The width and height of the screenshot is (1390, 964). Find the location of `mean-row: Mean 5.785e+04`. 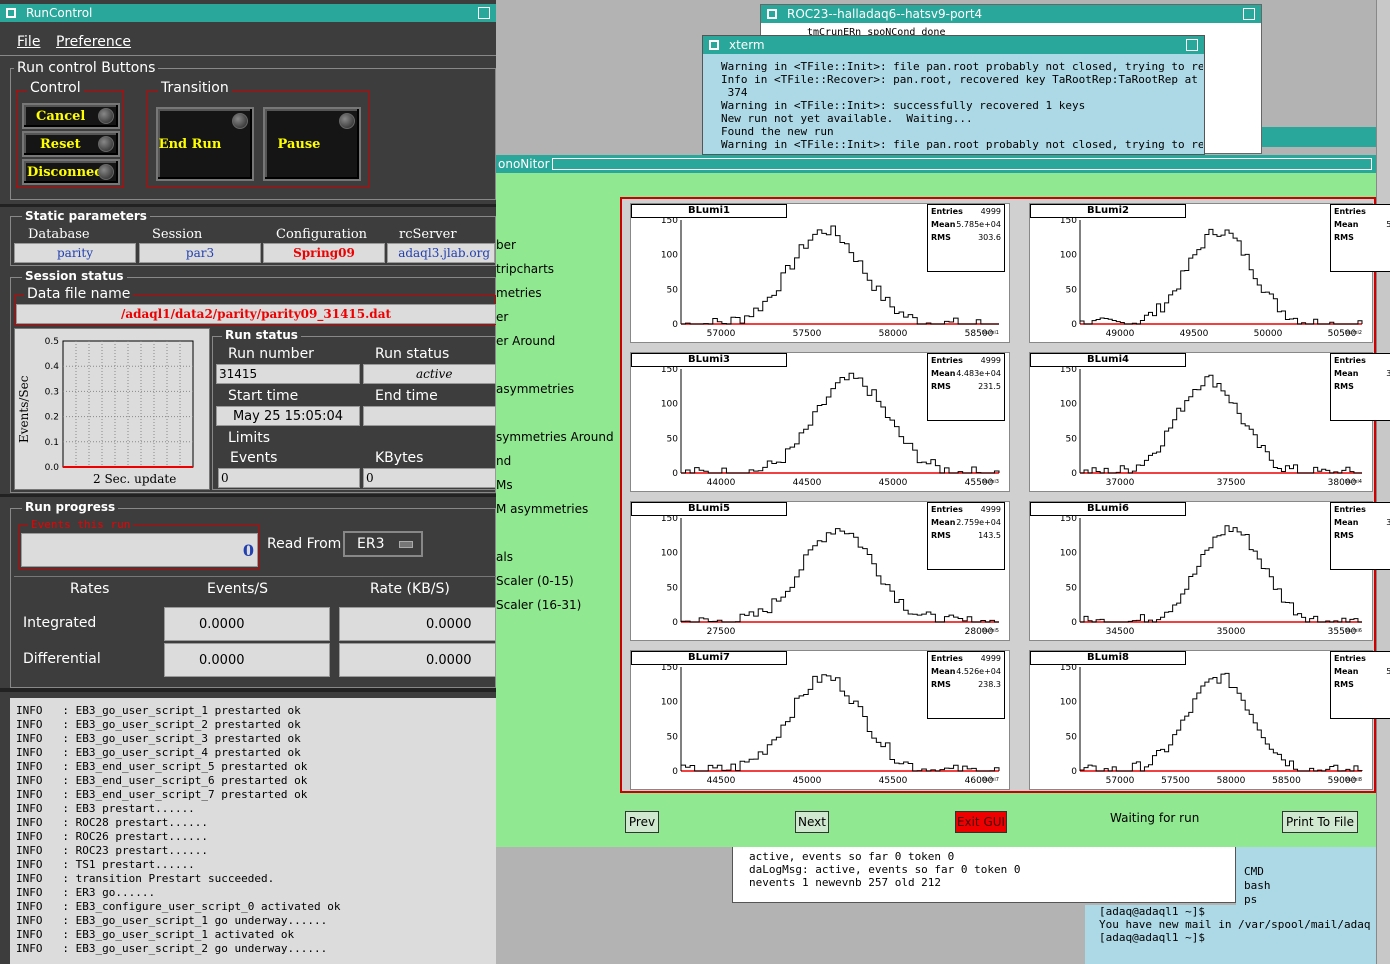

mean-row: Mean 5.785e+04 is located at coordinates (966, 224).